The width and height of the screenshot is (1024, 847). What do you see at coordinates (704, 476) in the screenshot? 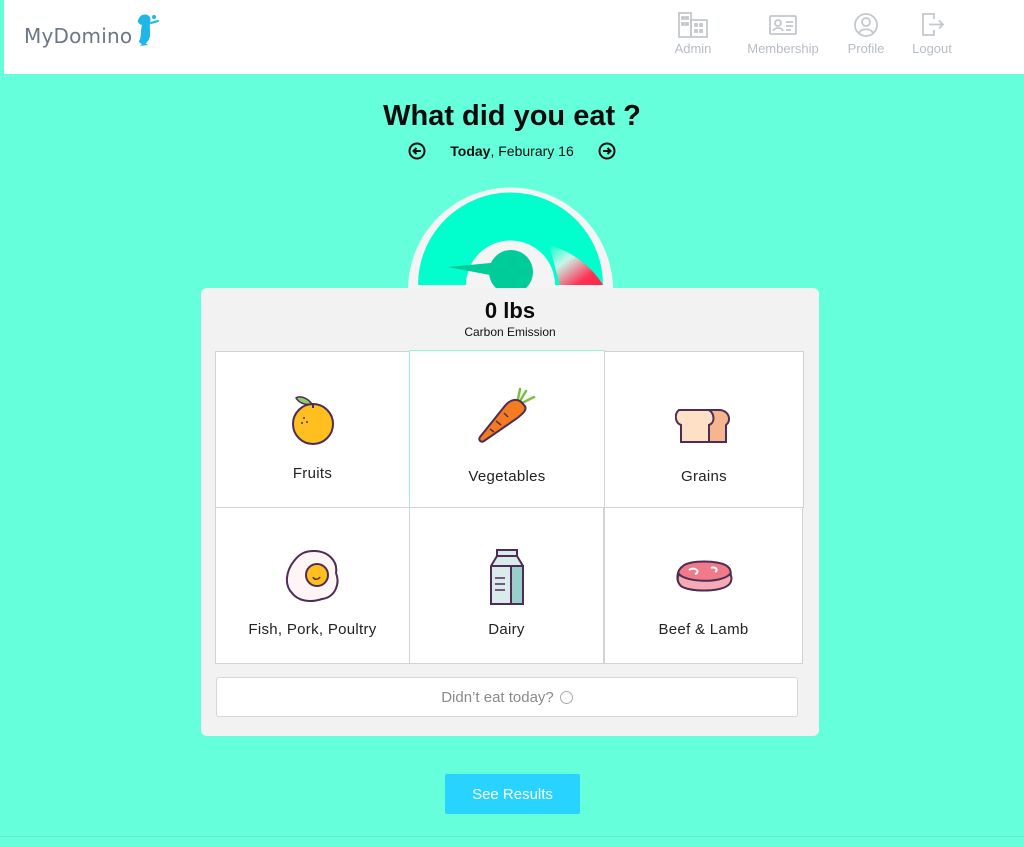
I see `category-label: Grains` at bounding box center [704, 476].